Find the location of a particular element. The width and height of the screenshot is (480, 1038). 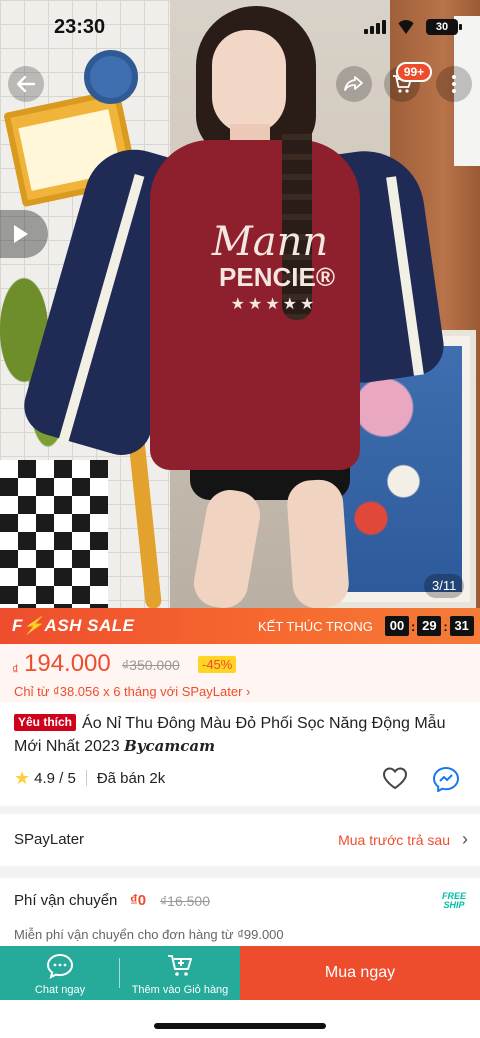

signal-icon is located at coordinates (375, 27).